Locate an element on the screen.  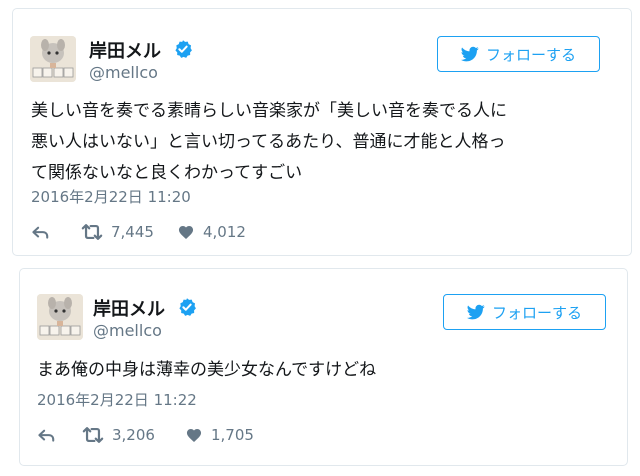
like-button: 1,705 is located at coordinates (219, 435).